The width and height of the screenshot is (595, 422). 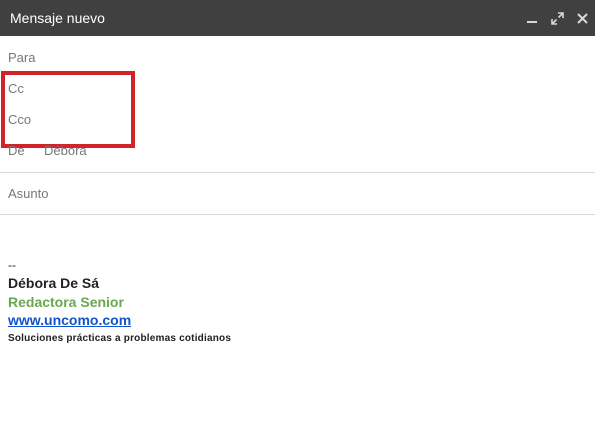 I want to click on subject-field: Asunto, so click(x=297, y=194).